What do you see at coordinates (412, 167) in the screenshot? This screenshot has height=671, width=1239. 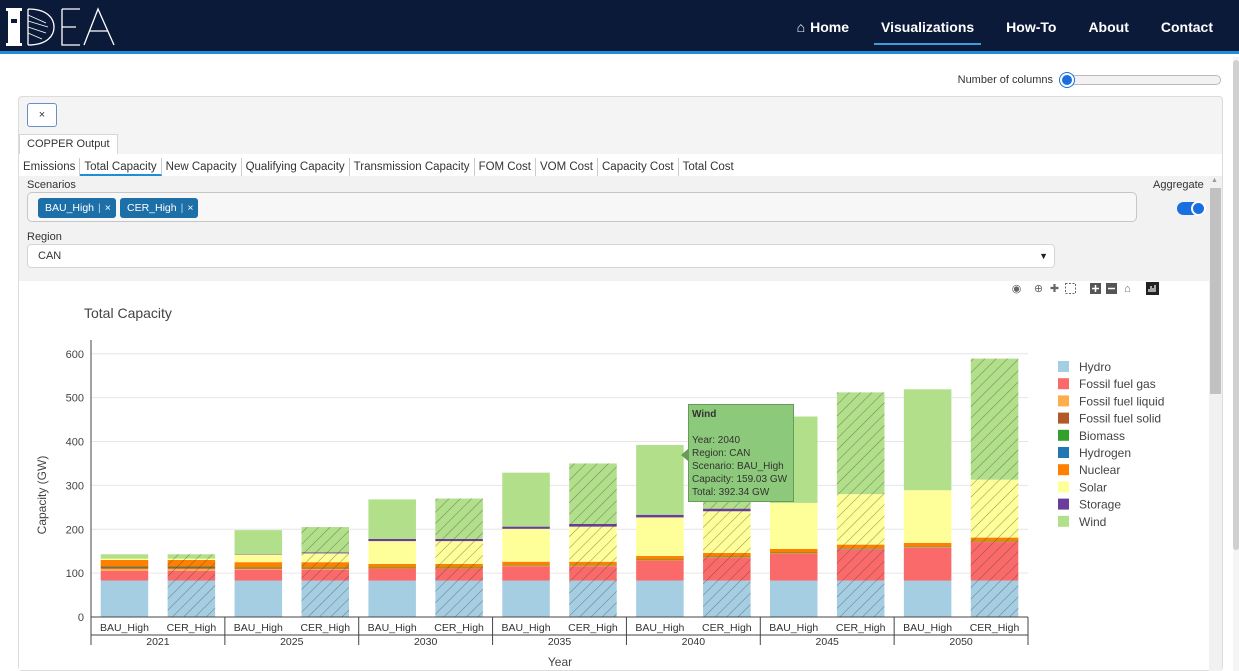 I see `tab-transmission-capacity: Transmission Capacity` at bounding box center [412, 167].